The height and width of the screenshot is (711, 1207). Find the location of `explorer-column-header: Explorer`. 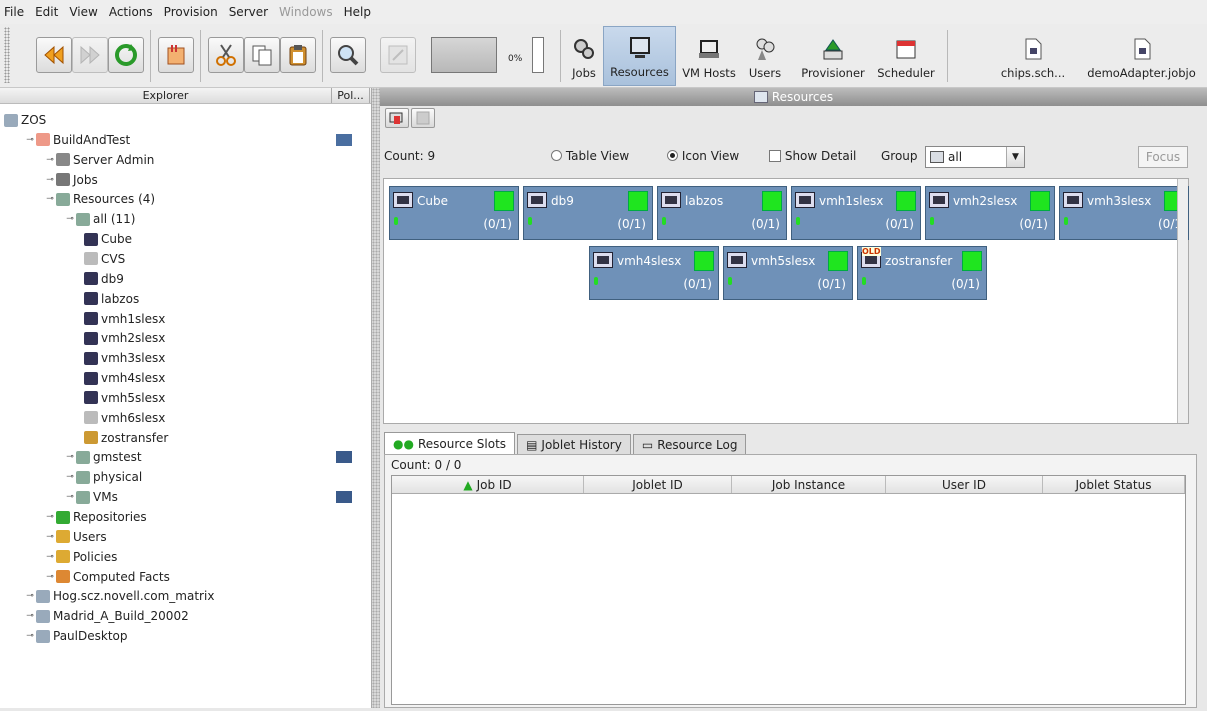

explorer-column-header: Explorer is located at coordinates (166, 95).